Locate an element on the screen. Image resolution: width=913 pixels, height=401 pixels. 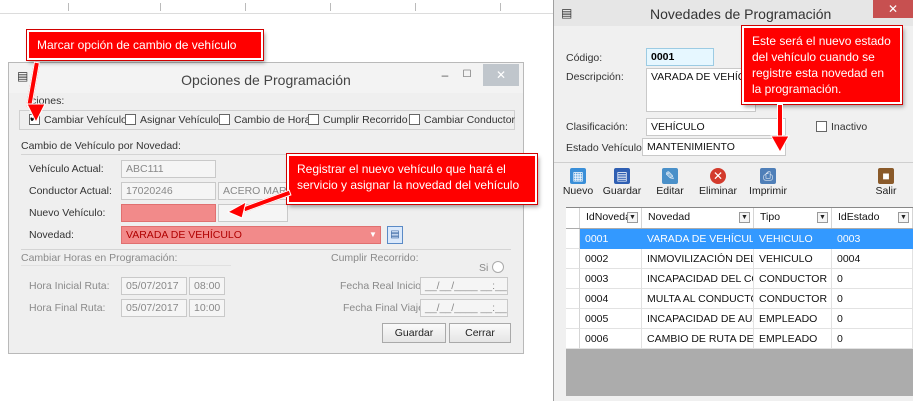
bus-icon: ▤ is located at coordinates (567, 13).